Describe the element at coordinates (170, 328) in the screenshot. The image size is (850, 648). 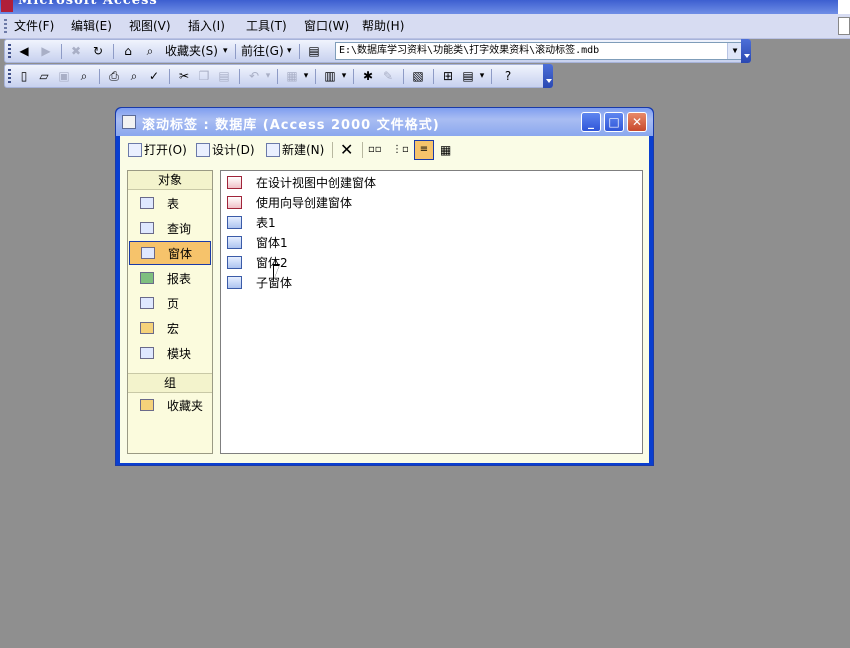
I see `object-macros: 宏` at that location.